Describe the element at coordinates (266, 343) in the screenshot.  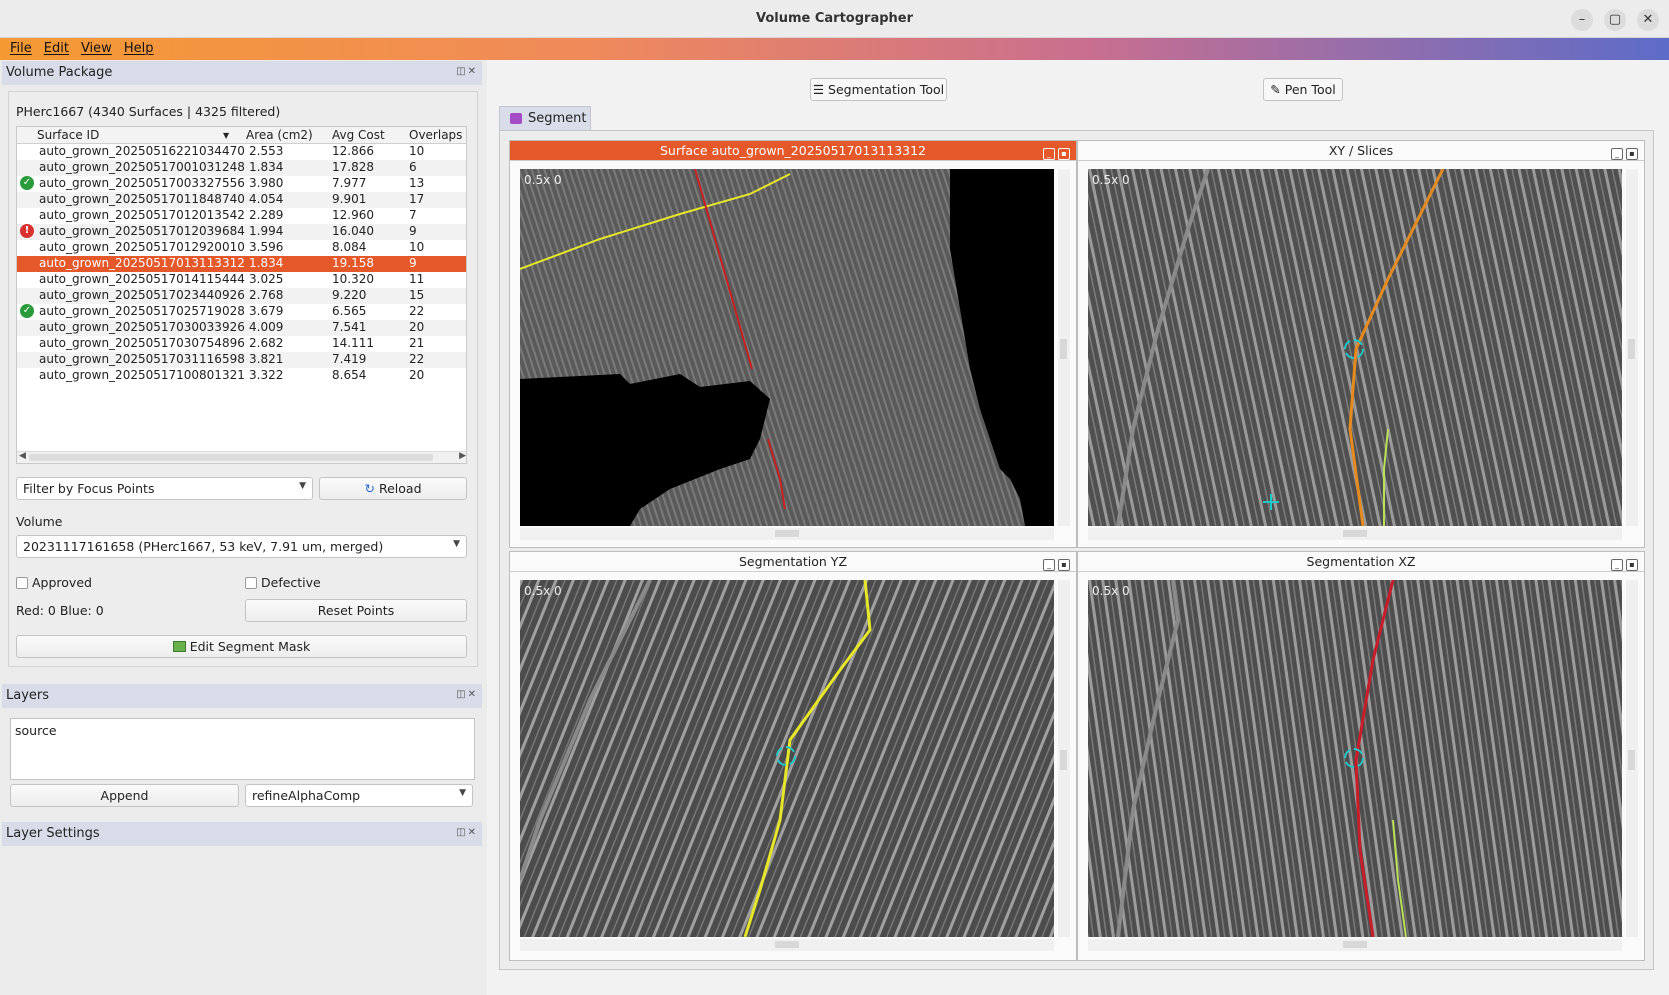
I see `cell-area: 2.682` at that location.